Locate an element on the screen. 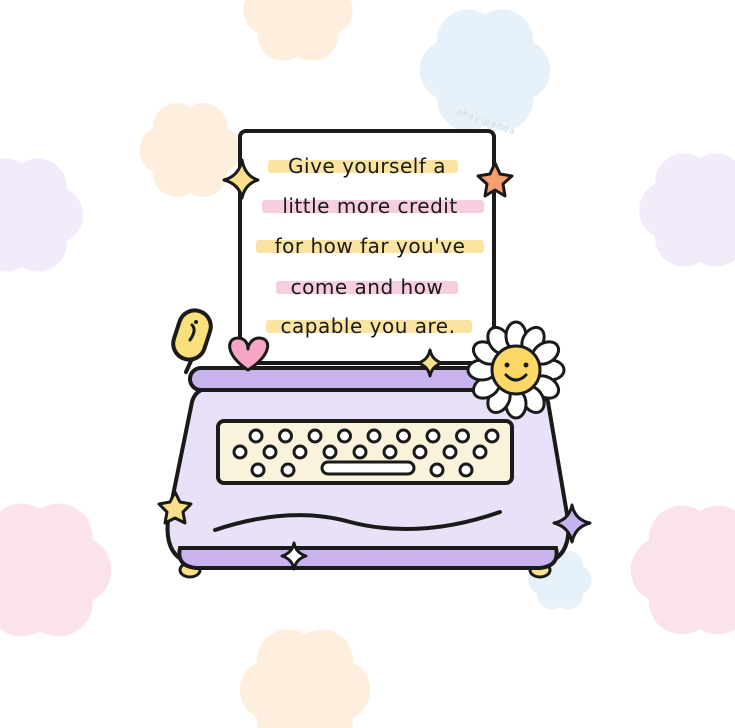 The width and height of the screenshot is (735, 728). quote-line-3: for how far you've is located at coordinates (370, 246).